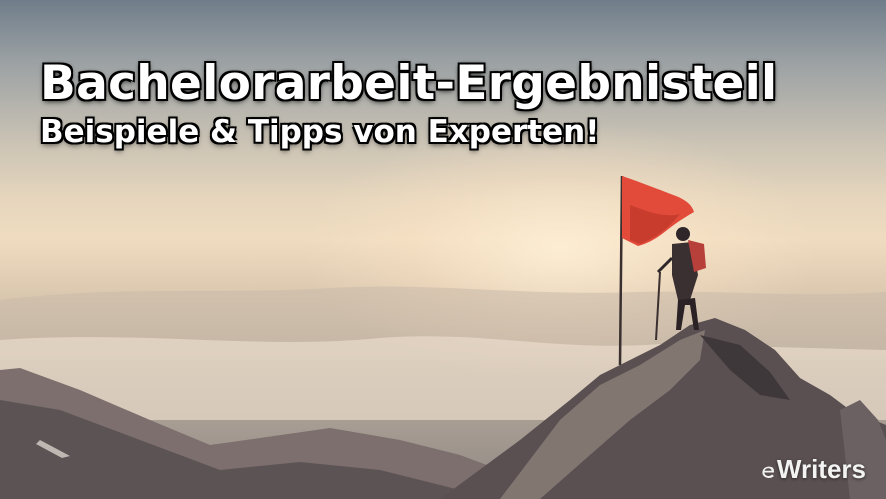  What do you see at coordinates (821, 469) in the screenshot?
I see `logo-text: Writers` at bounding box center [821, 469].